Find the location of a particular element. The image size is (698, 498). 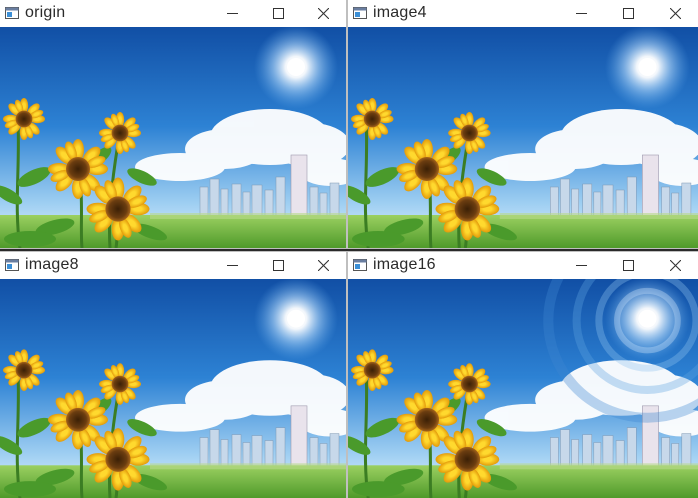

window-title: image16 is located at coordinates (404, 264).